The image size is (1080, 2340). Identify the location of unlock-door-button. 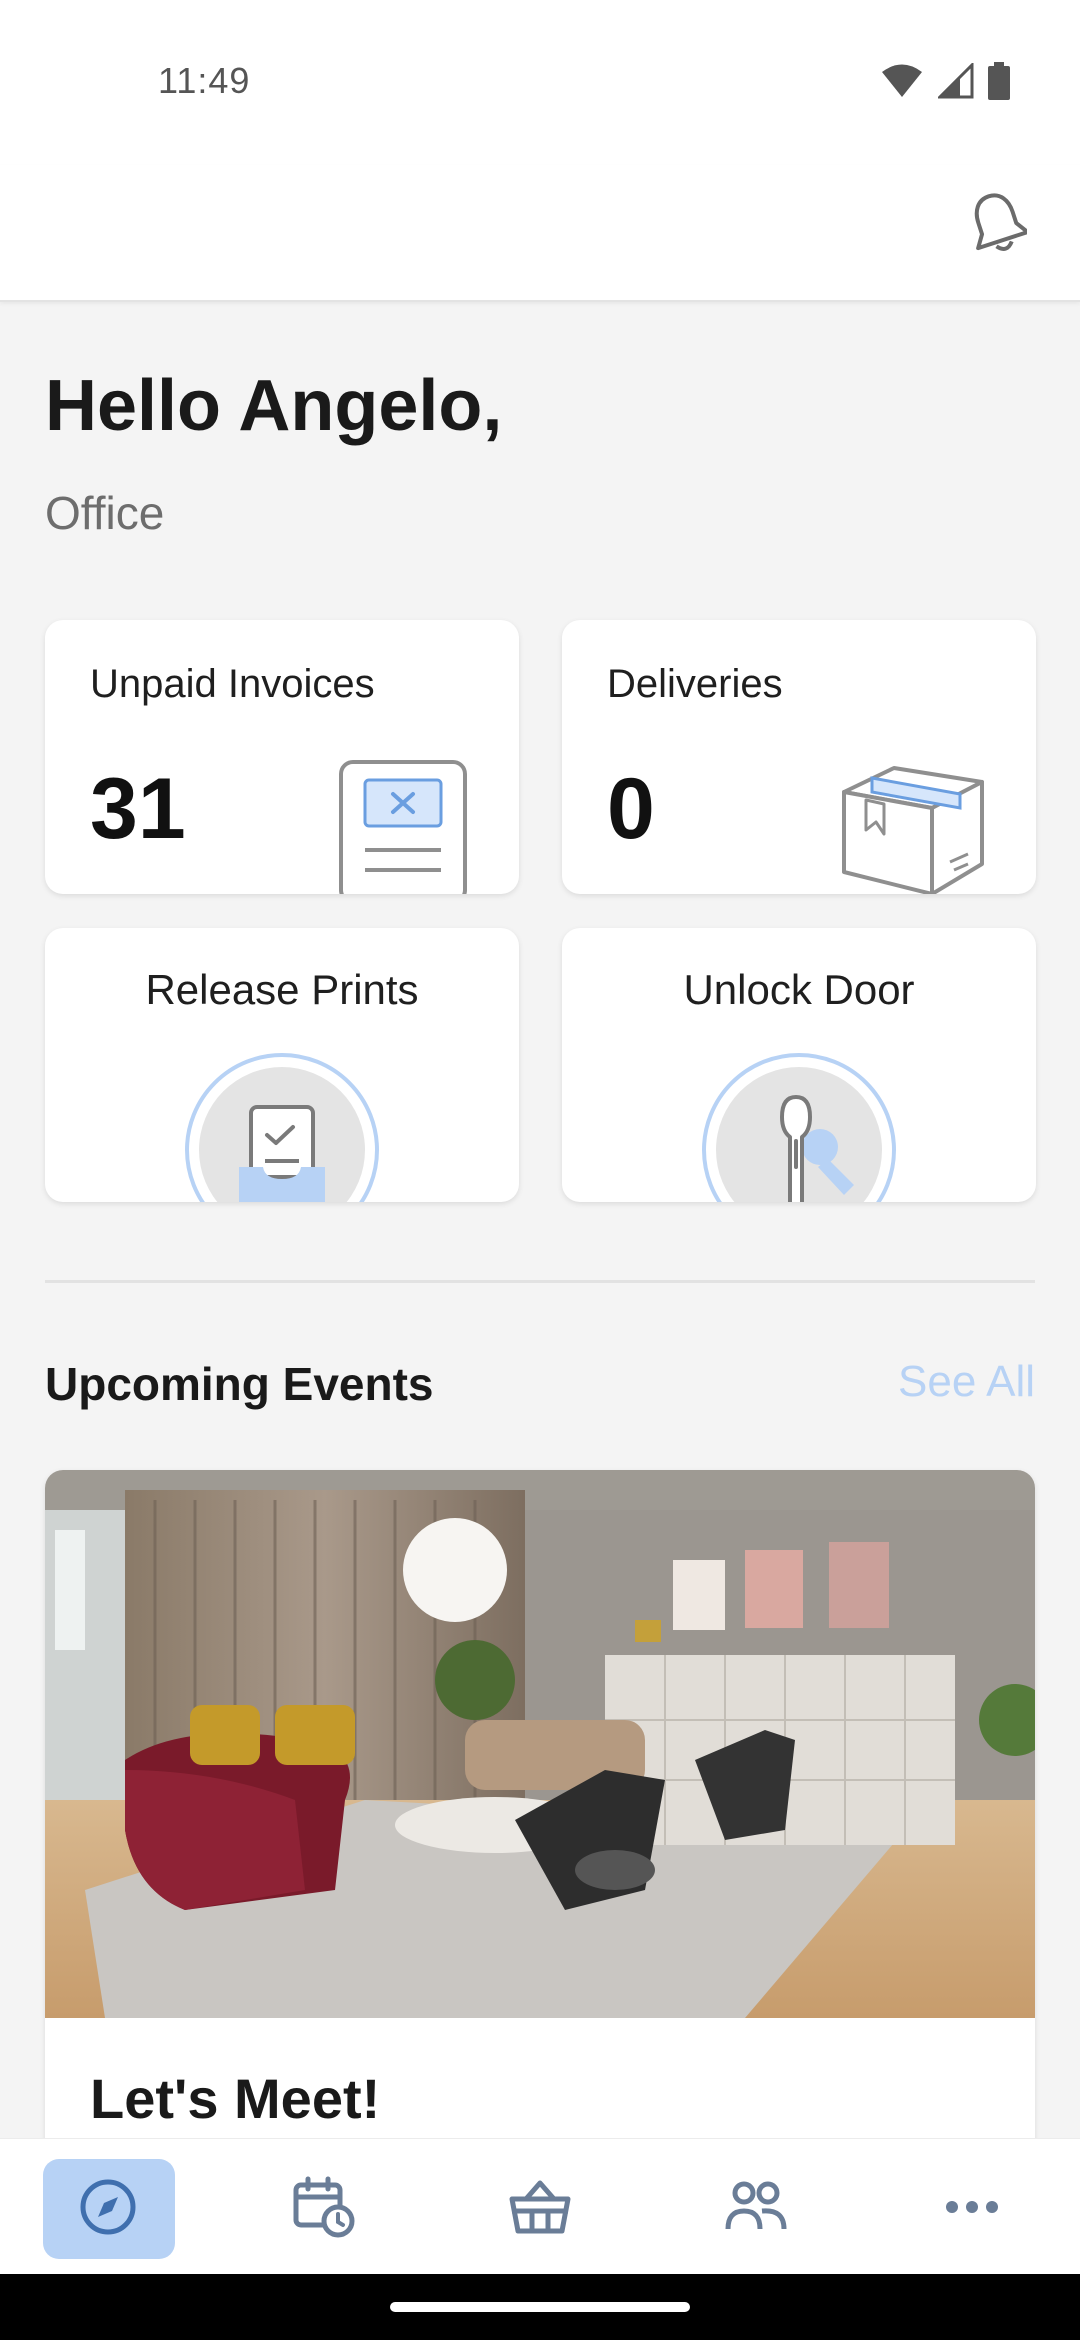
(799, 1127).